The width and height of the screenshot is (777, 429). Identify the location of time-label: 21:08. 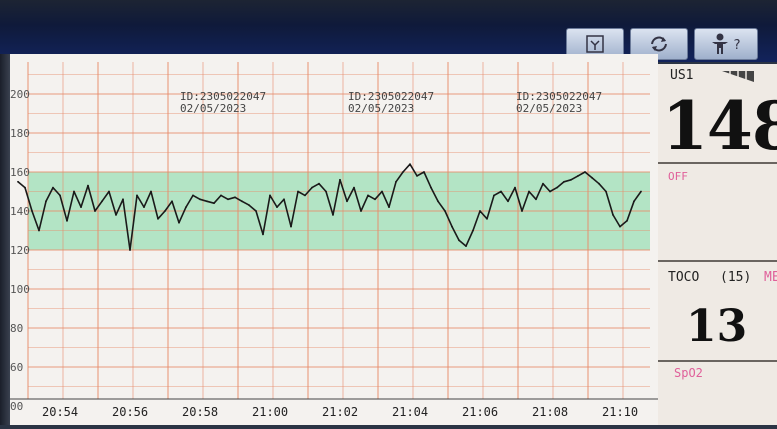
(550, 412).